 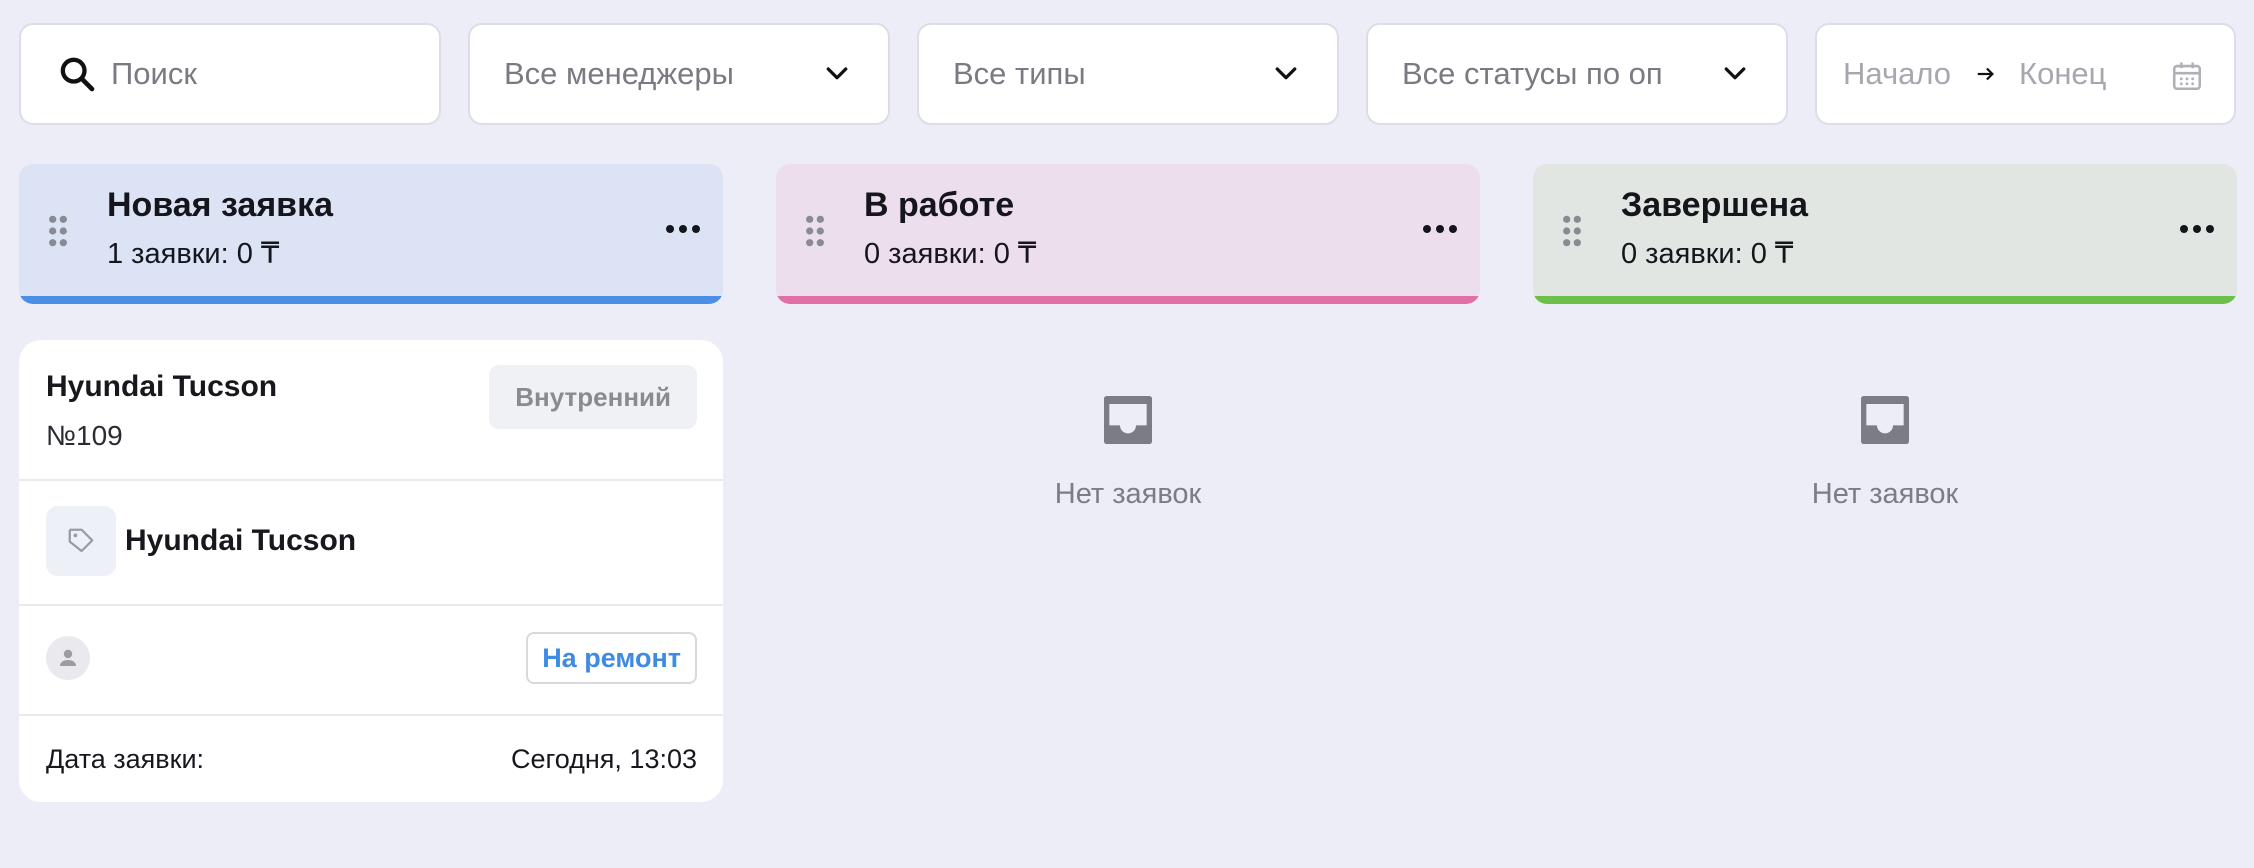 What do you see at coordinates (1897, 74) in the screenshot?
I see `date-start-input: Начало` at bounding box center [1897, 74].